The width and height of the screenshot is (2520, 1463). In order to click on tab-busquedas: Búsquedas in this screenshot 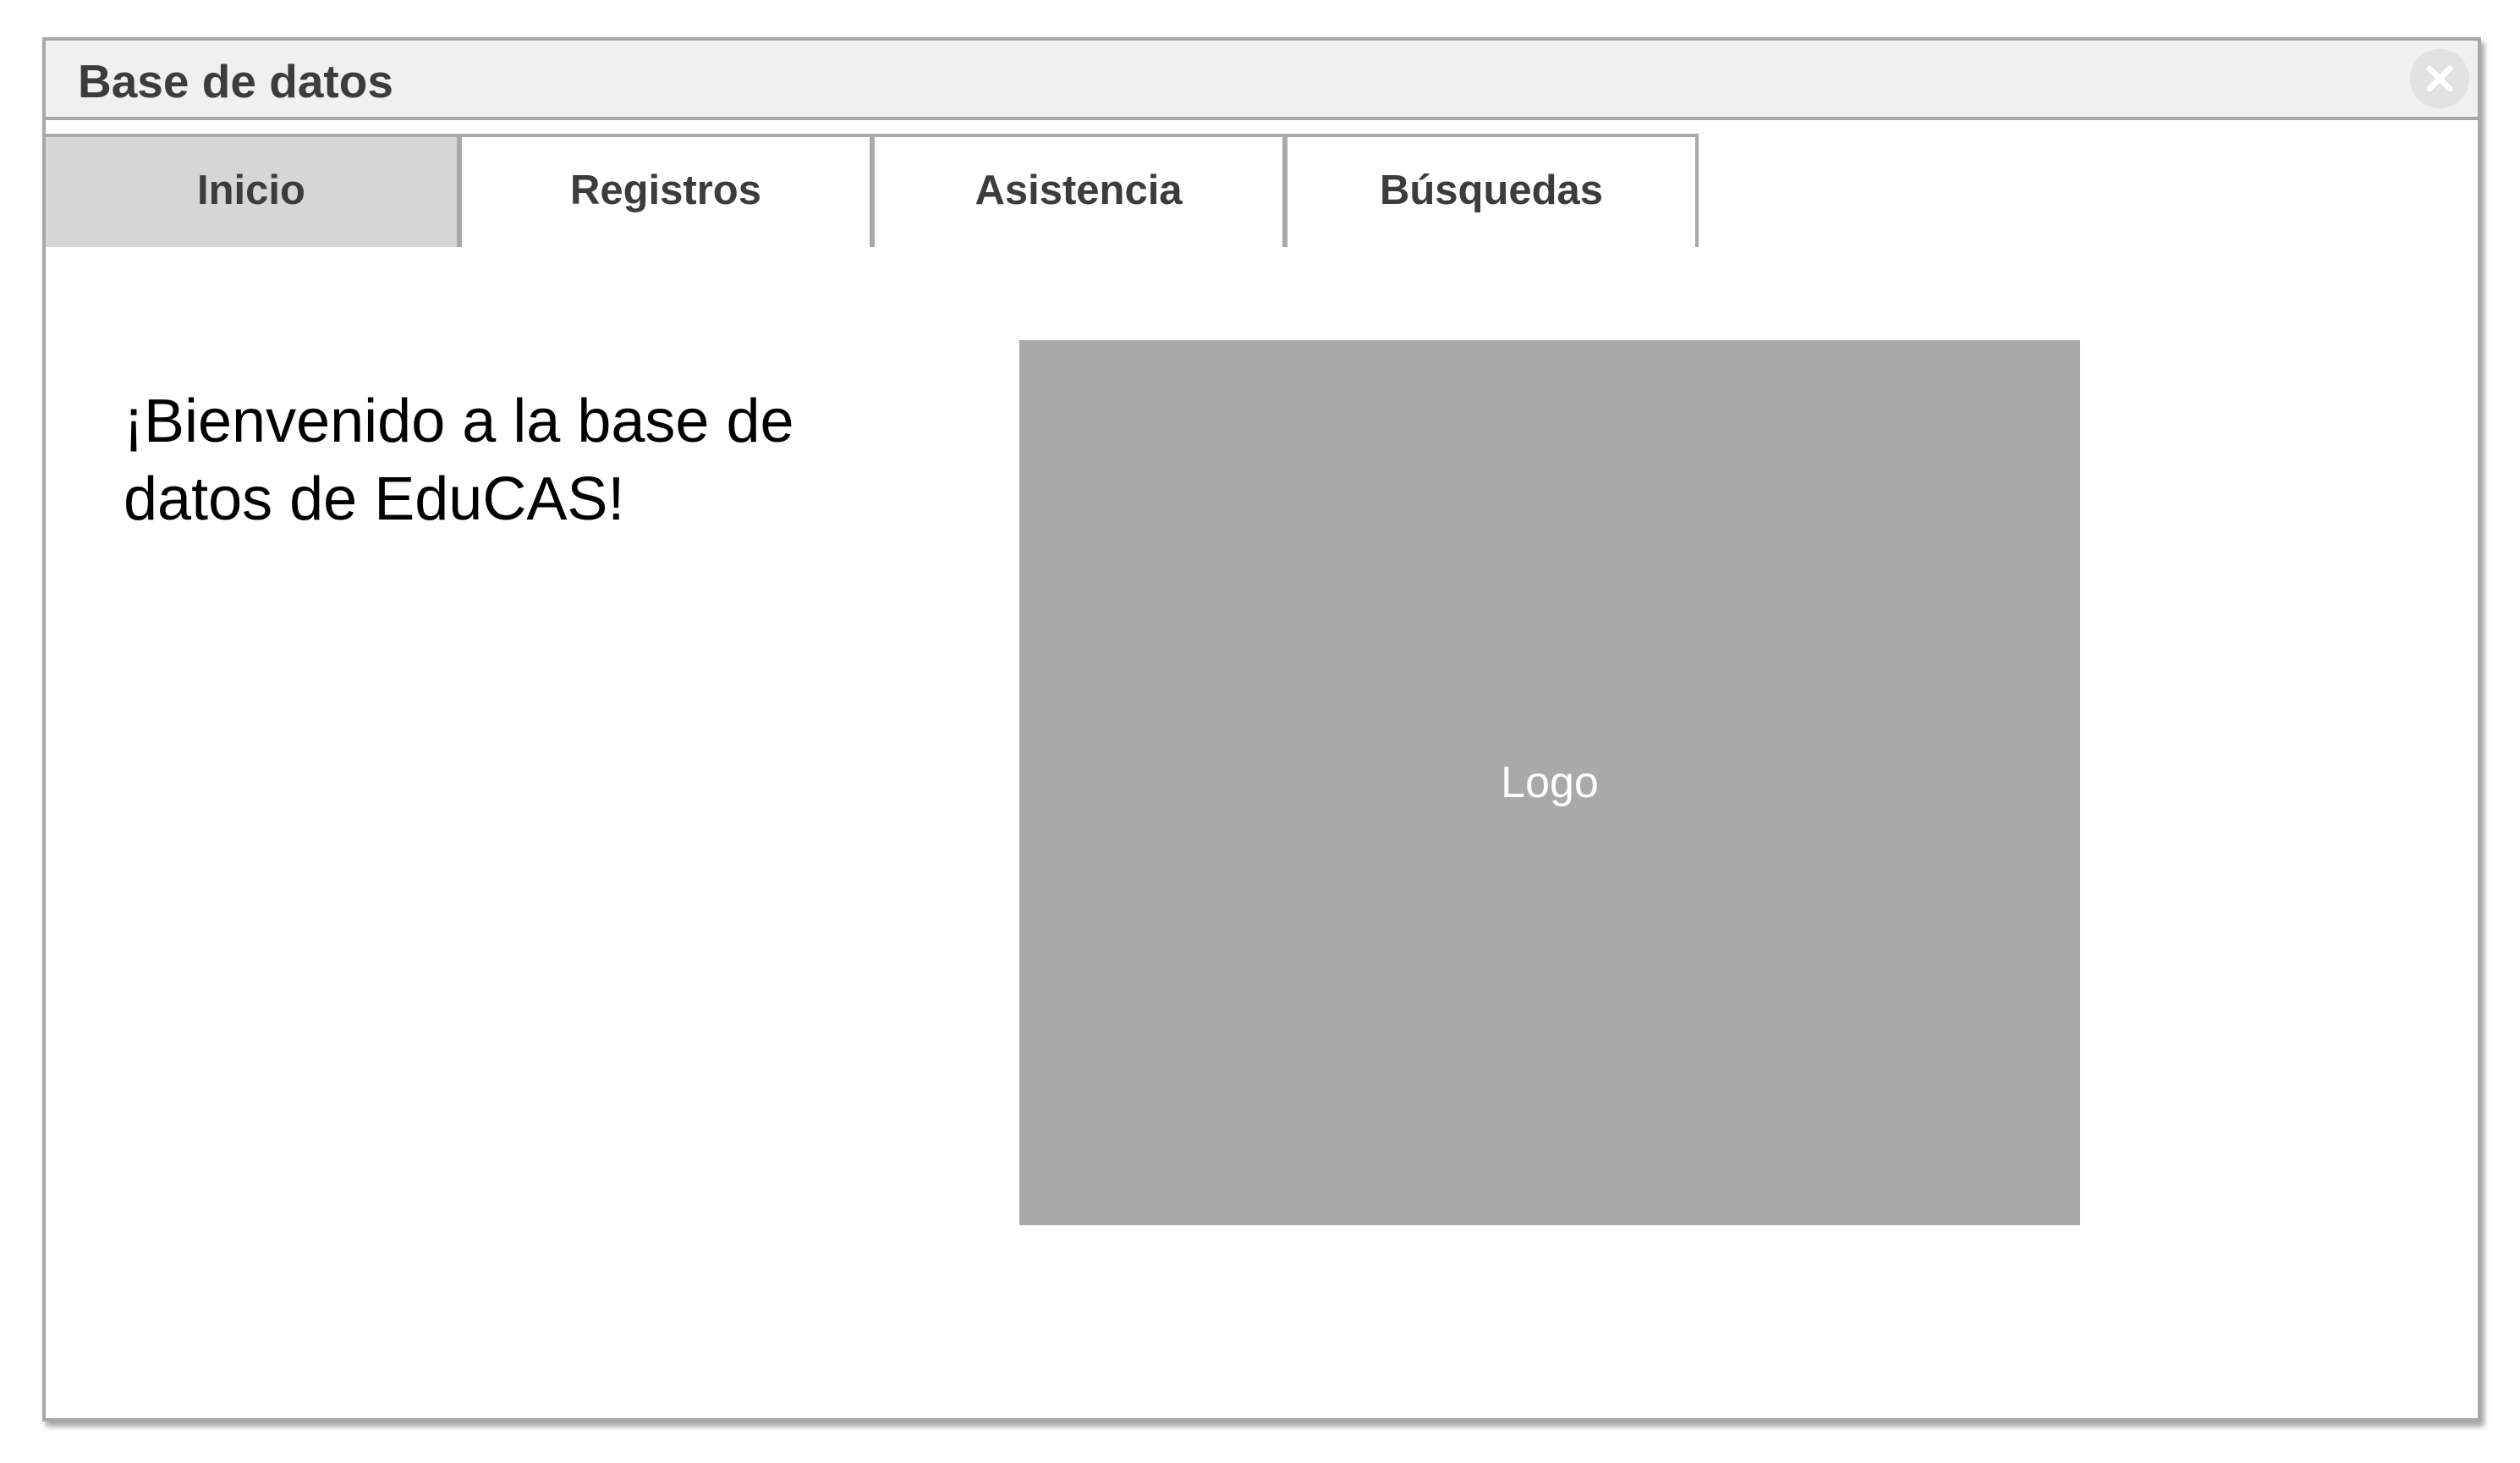, I will do `click(1491, 190)`.